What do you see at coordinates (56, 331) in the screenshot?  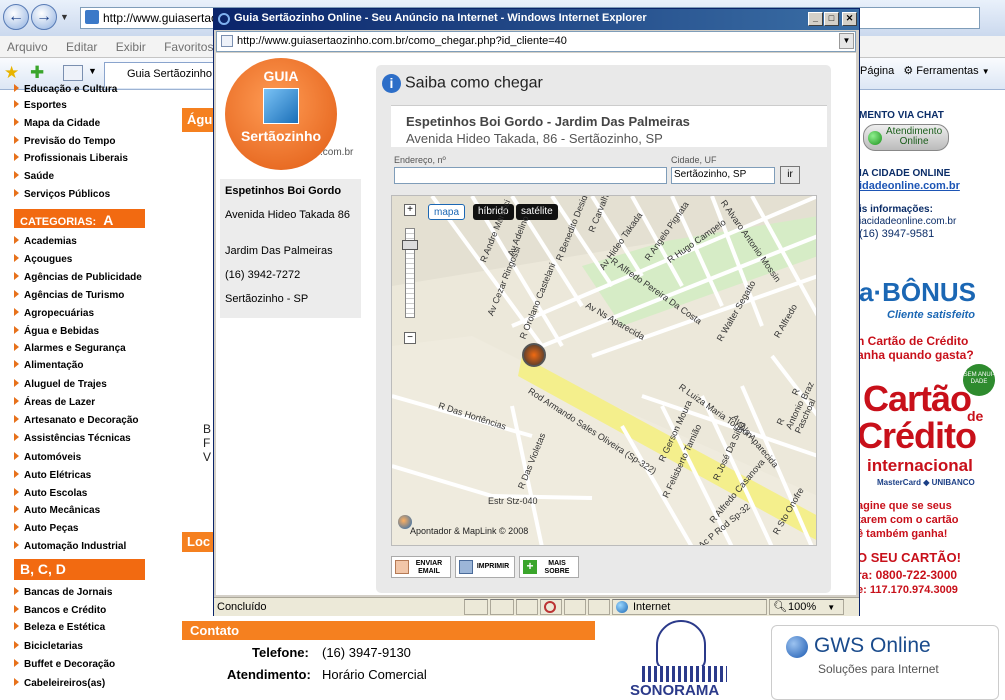 I see `nav-item: Água e Bebidas` at bounding box center [56, 331].